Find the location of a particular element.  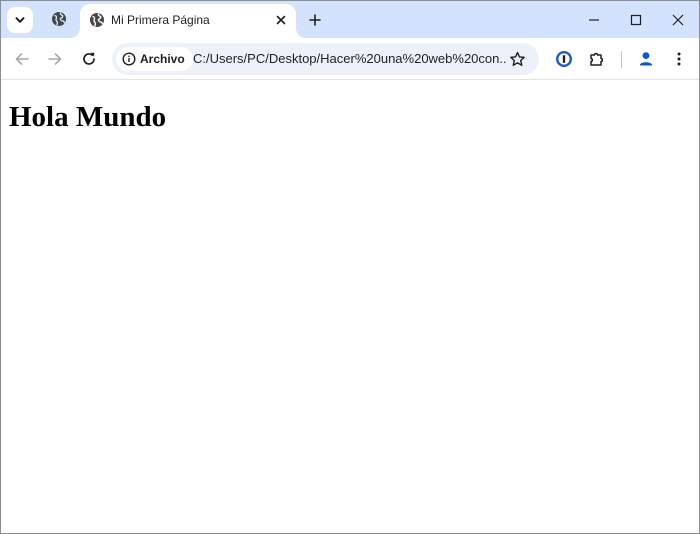

pinned-tab is located at coordinates (59, 19).